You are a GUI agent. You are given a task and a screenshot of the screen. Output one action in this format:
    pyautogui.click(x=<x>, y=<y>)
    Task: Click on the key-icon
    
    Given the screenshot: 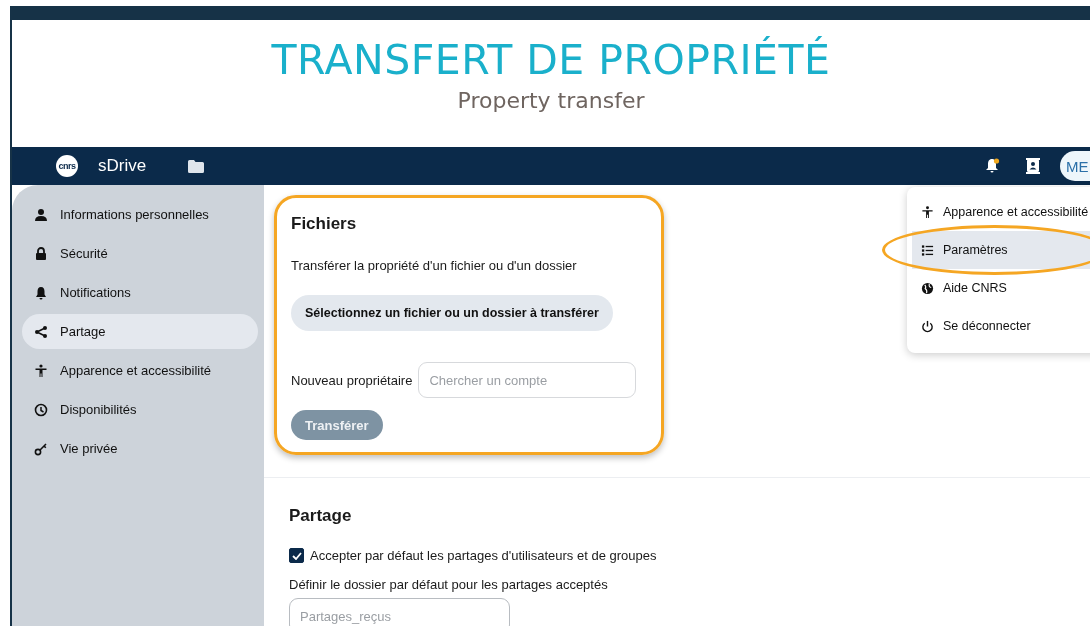 What is the action you would take?
    pyautogui.click(x=41, y=448)
    